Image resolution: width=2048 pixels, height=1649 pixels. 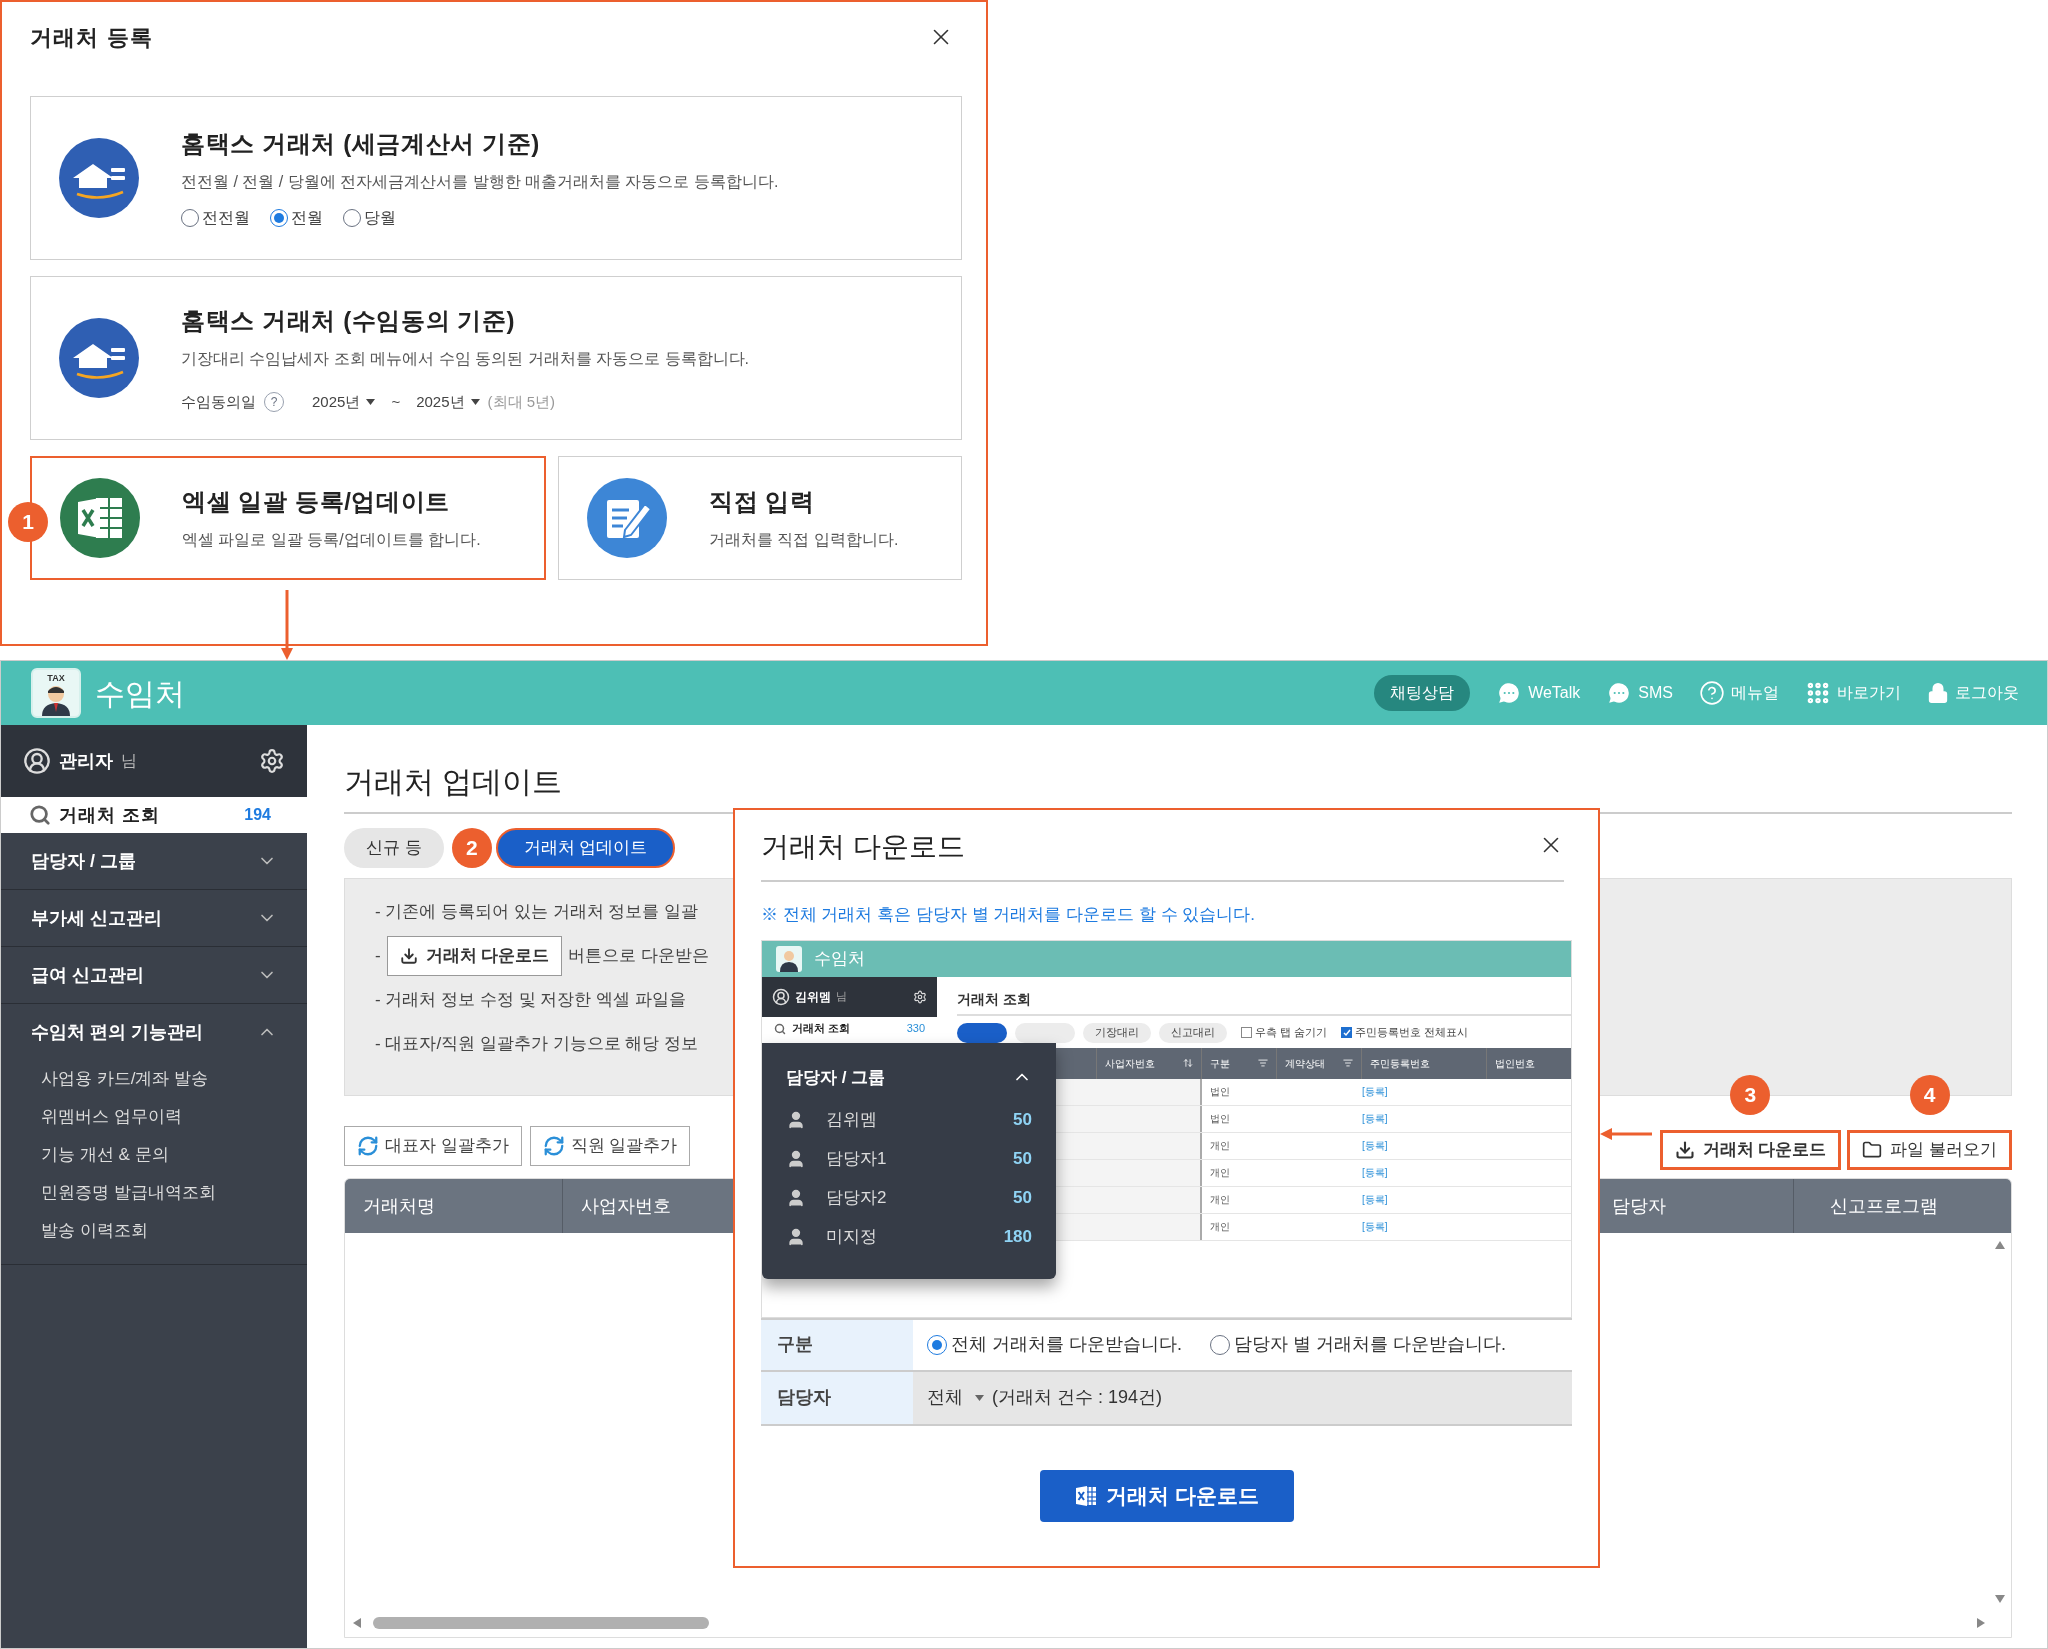 I want to click on option-description: 전전월 / 전월 / 당월에 전자세금계산서를 발행한 매출거래처를 자동으로 등록합니다., so click(x=480, y=182).